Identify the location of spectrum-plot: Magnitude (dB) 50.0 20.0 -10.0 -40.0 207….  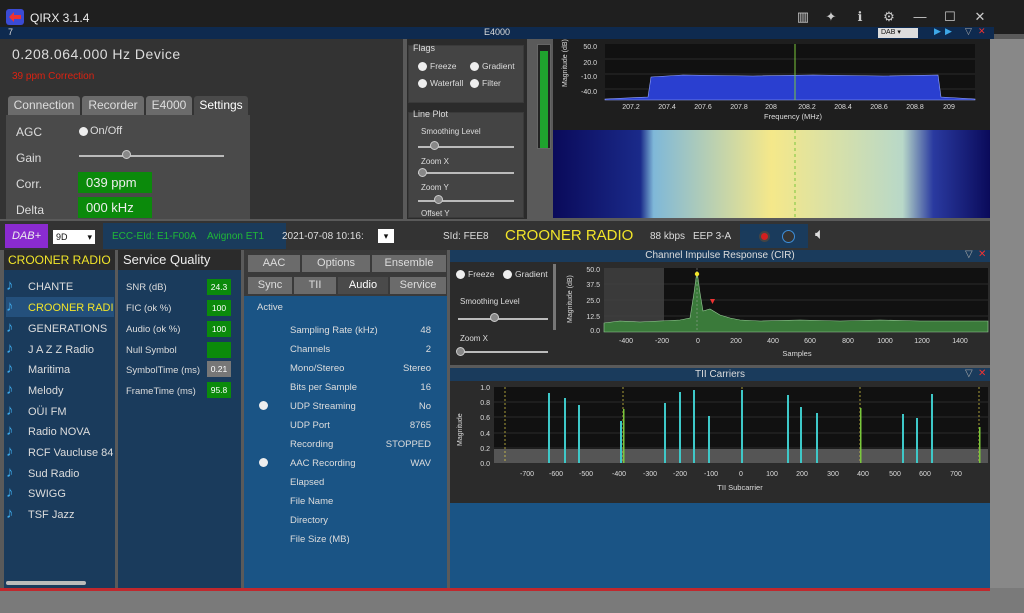
(771, 84).